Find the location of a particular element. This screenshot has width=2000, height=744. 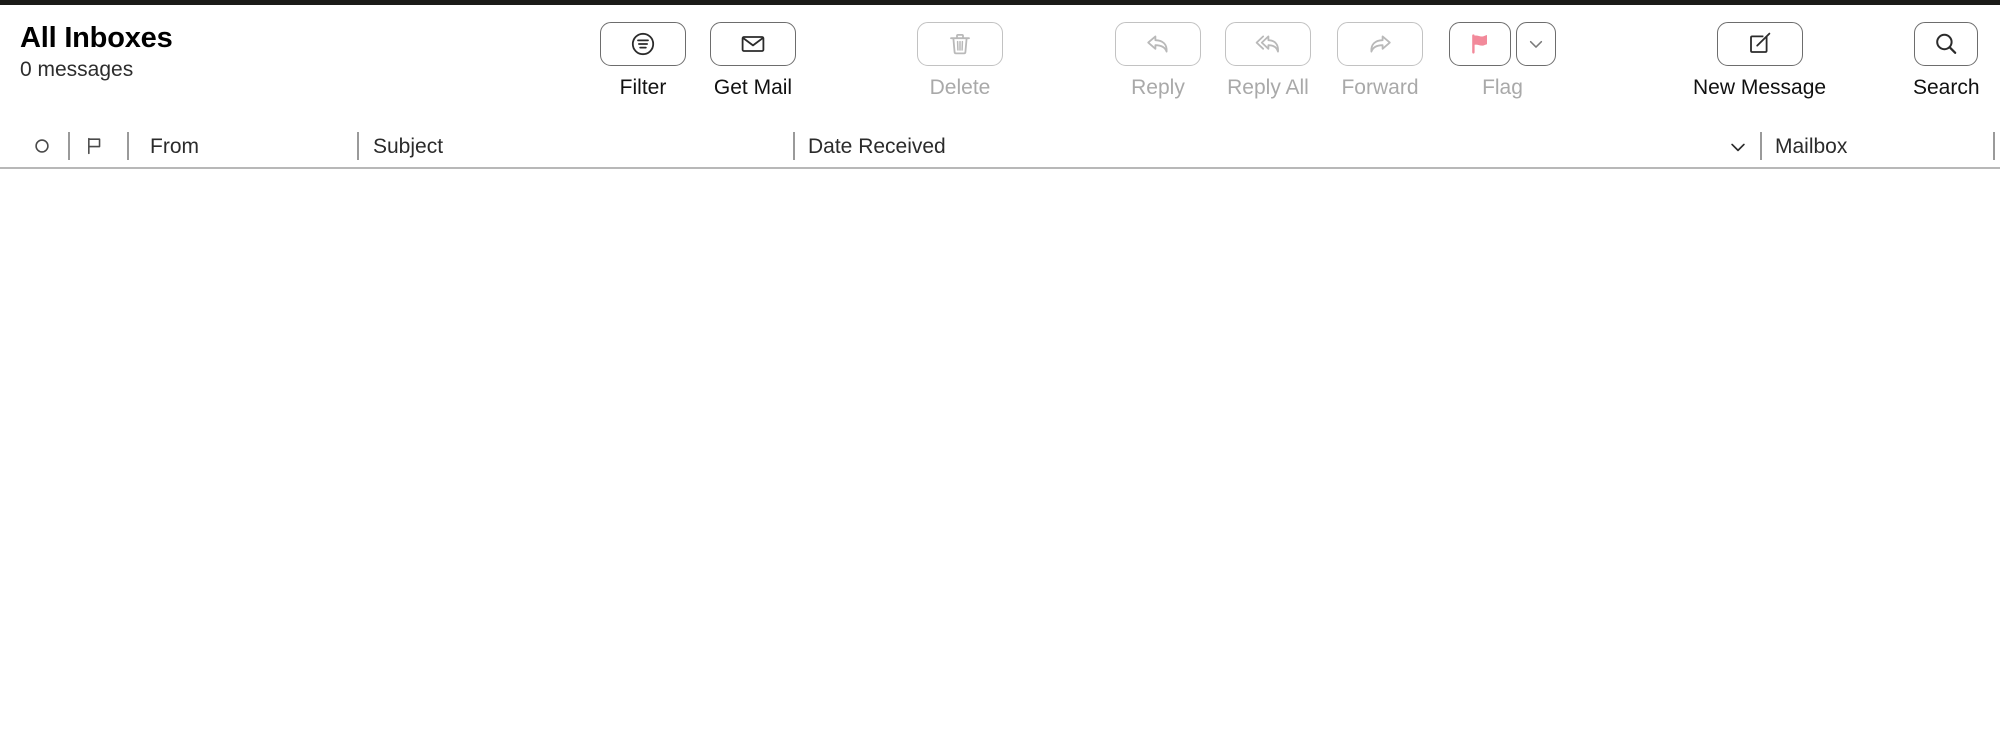

delete-button is located at coordinates (960, 44).